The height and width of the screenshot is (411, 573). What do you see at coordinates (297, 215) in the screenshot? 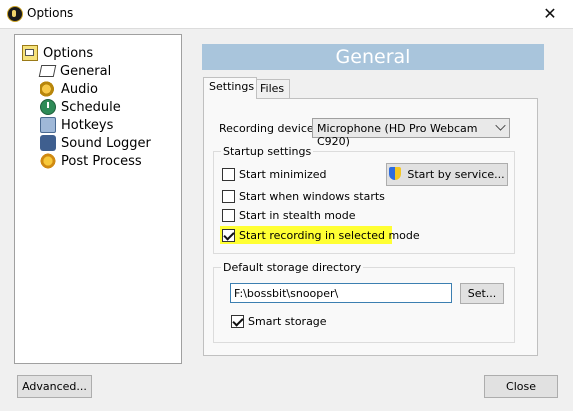
I see `checkbox-label: Start in stealth mode` at bounding box center [297, 215].